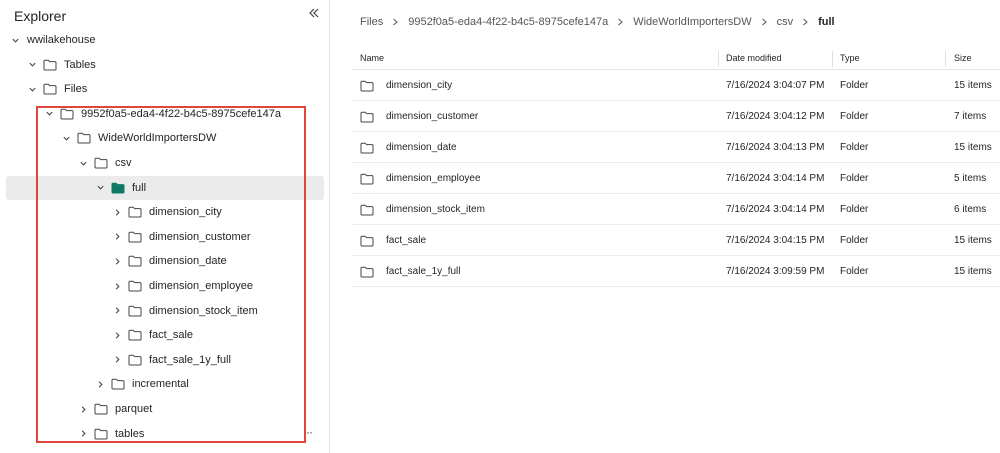 This screenshot has width=1000, height=453. Describe the element at coordinates (963, 58) in the screenshot. I see `column-header-size: Size` at that location.